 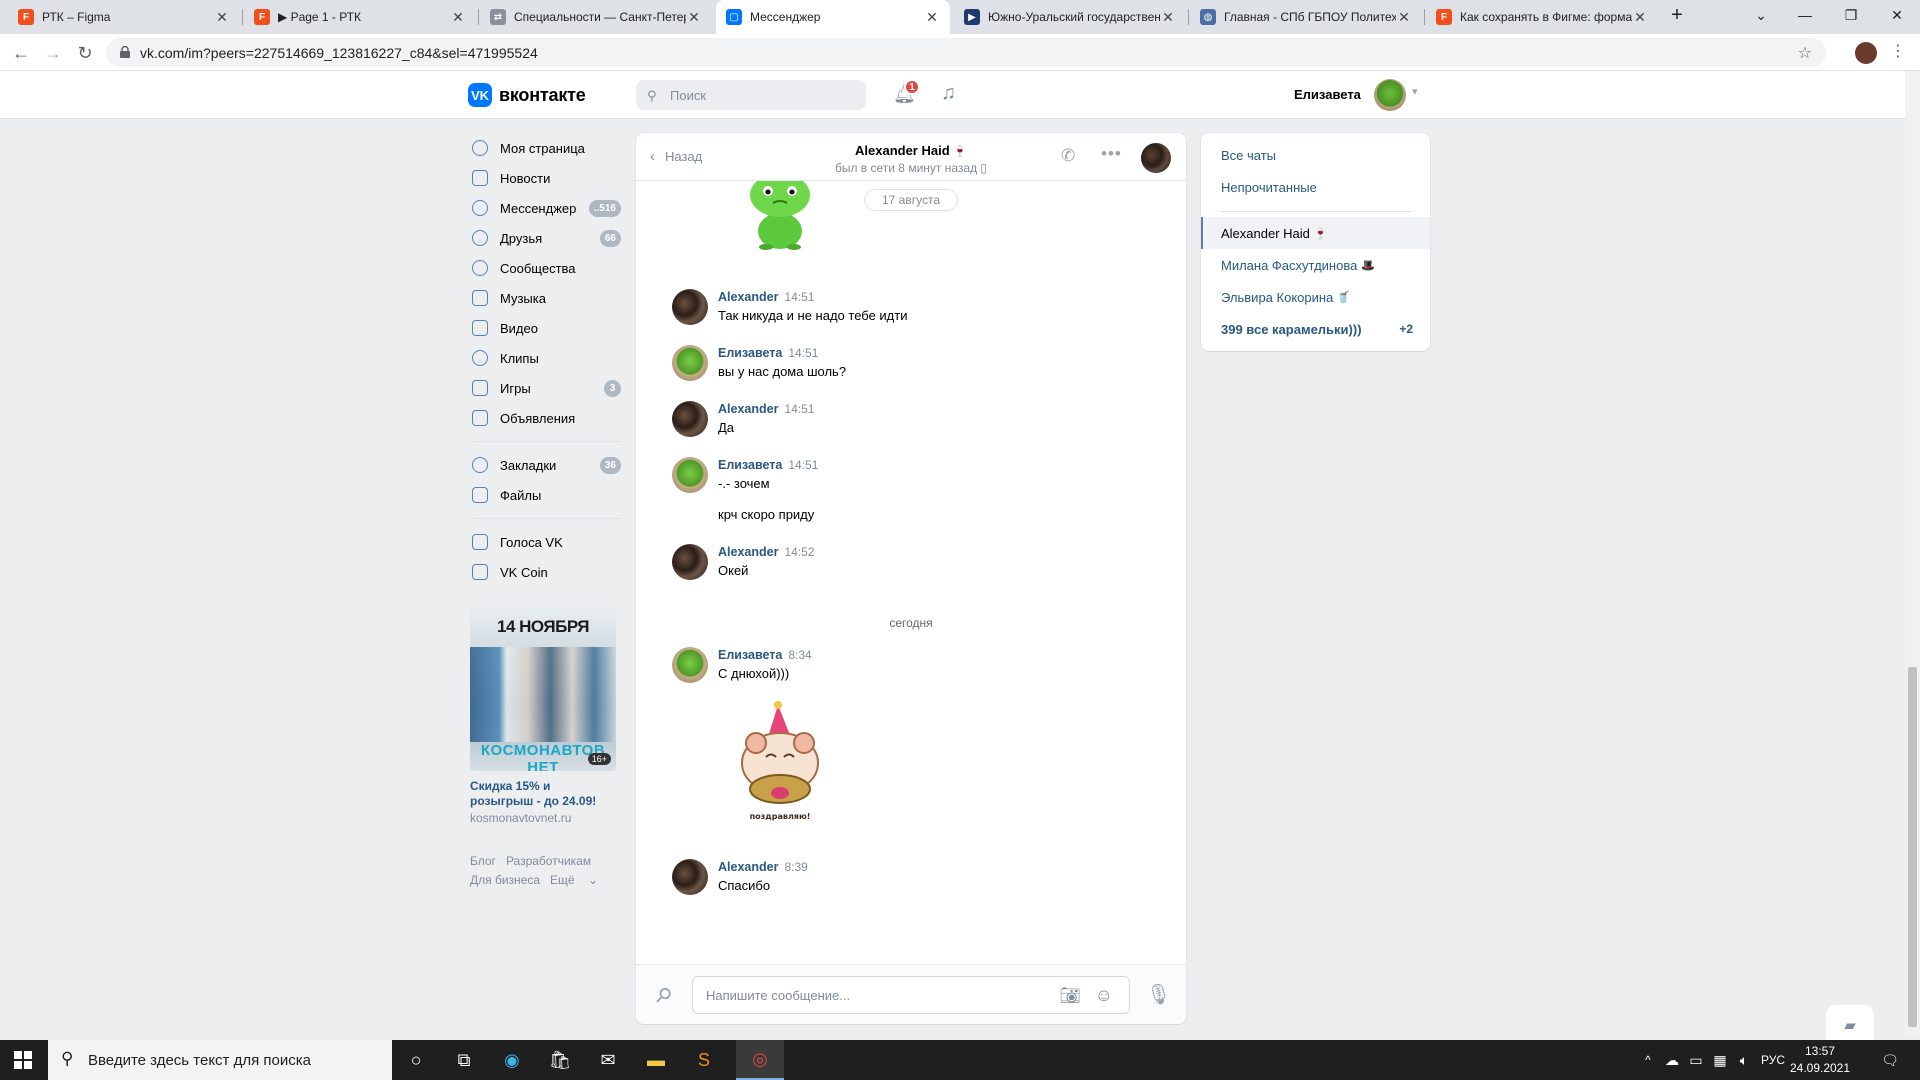 What do you see at coordinates (1070, 17) in the screenshot?
I see `tab-susu: ▶ Южно-Уральский государствен ✕` at bounding box center [1070, 17].